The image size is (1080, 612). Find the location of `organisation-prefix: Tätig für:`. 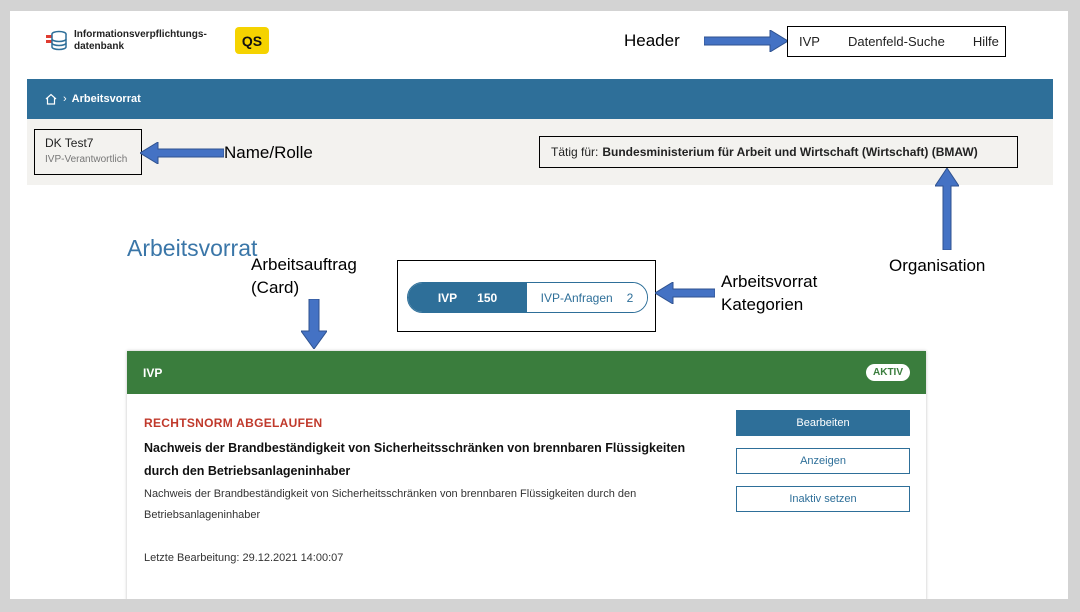

organisation-prefix: Tätig für: is located at coordinates (575, 152).